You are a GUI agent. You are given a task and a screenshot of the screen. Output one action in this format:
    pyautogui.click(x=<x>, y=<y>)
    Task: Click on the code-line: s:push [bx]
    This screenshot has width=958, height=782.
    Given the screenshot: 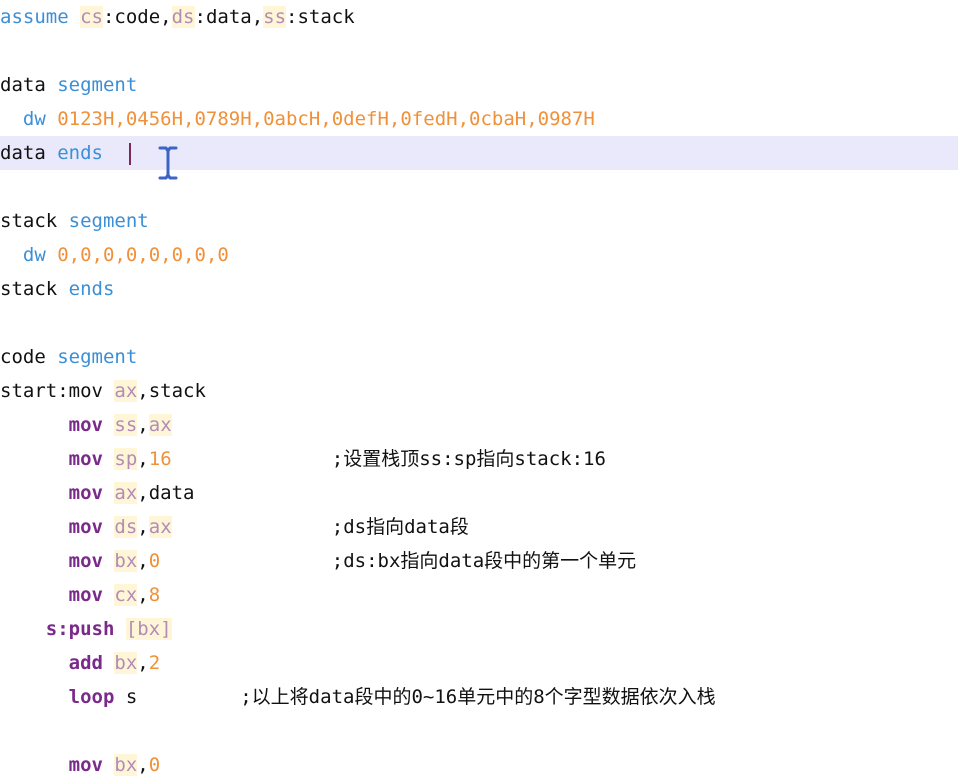 What is the action you would take?
    pyautogui.click(x=479, y=629)
    